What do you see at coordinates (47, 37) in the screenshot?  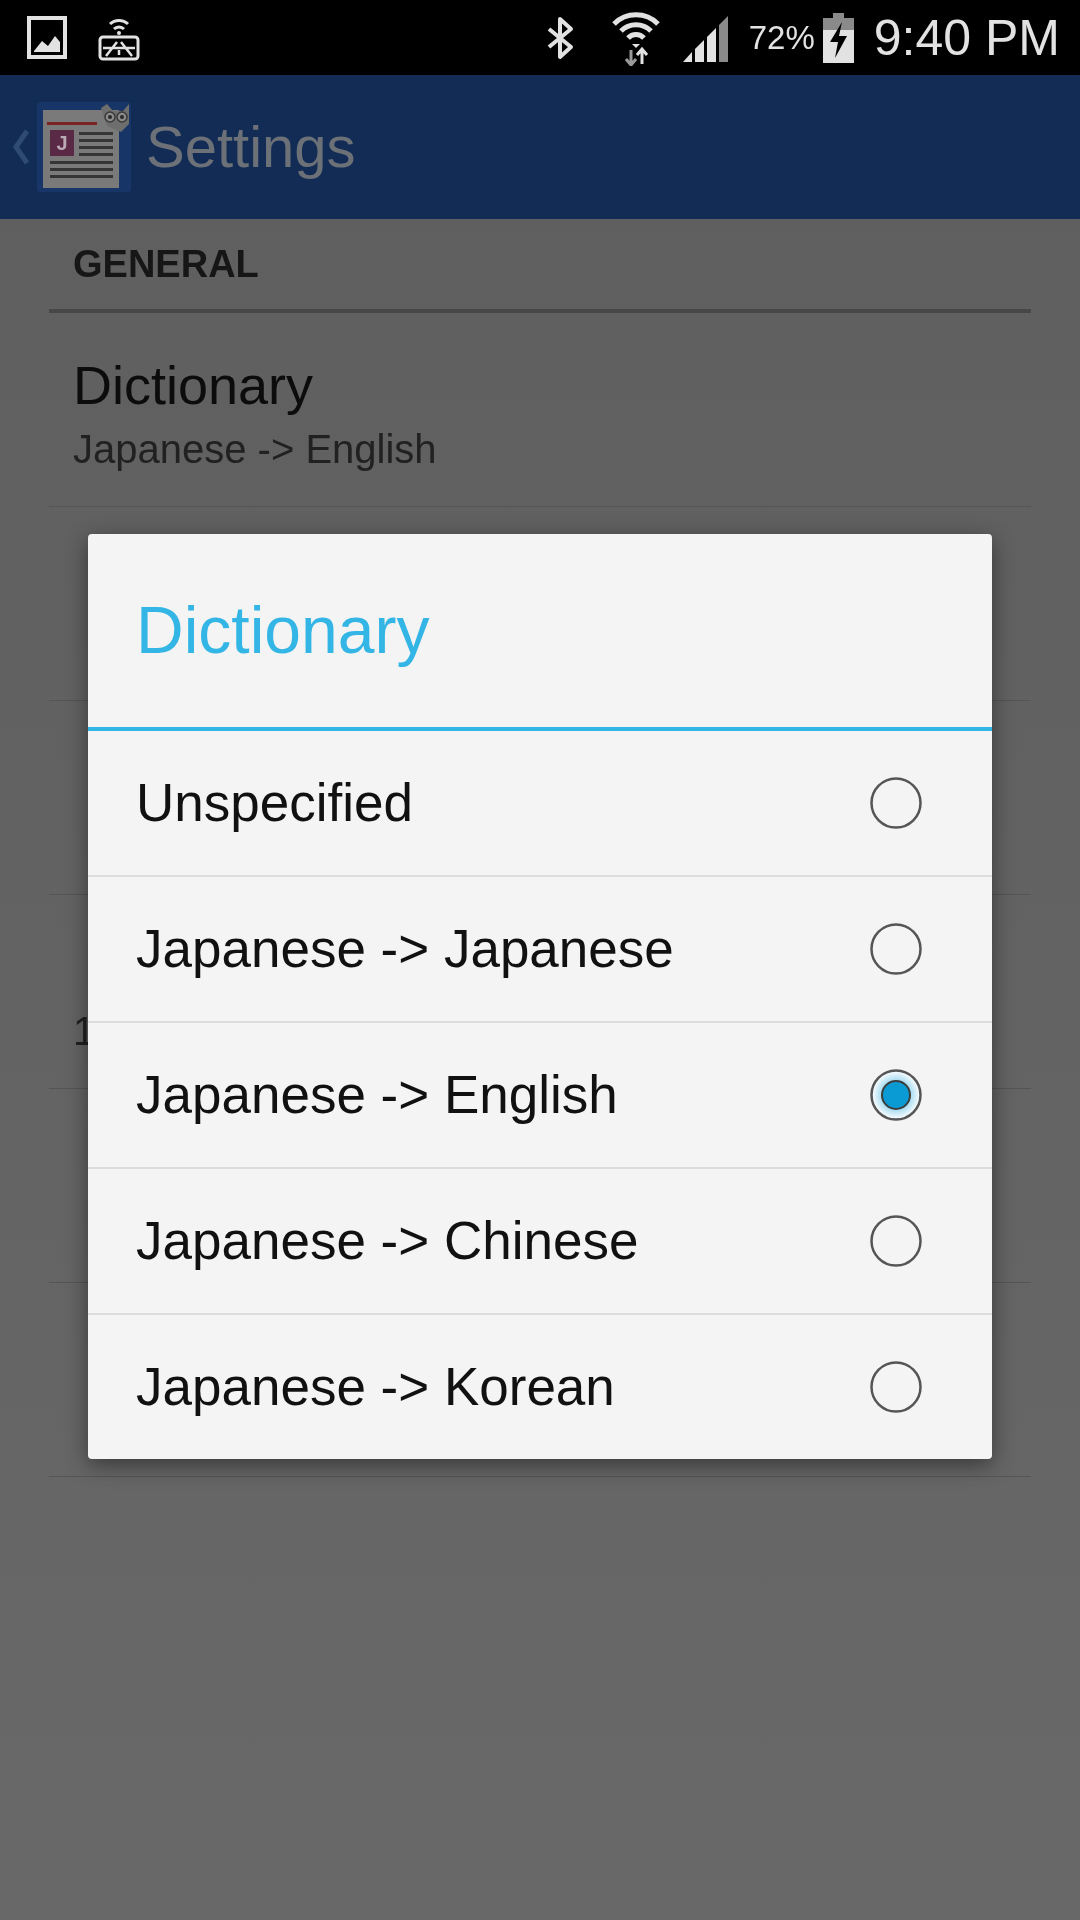 I see `gallery-icon` at bounding box center [47, 37].